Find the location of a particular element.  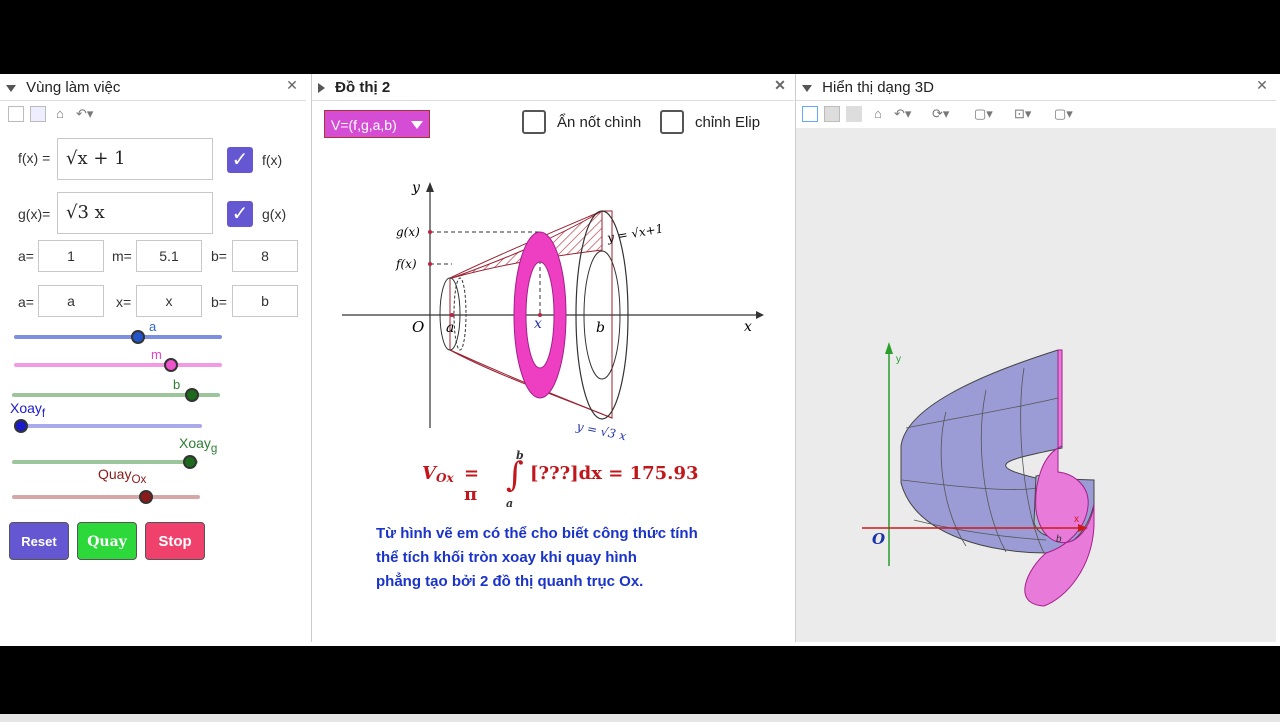

point-a is located at coordinates (452, 315).